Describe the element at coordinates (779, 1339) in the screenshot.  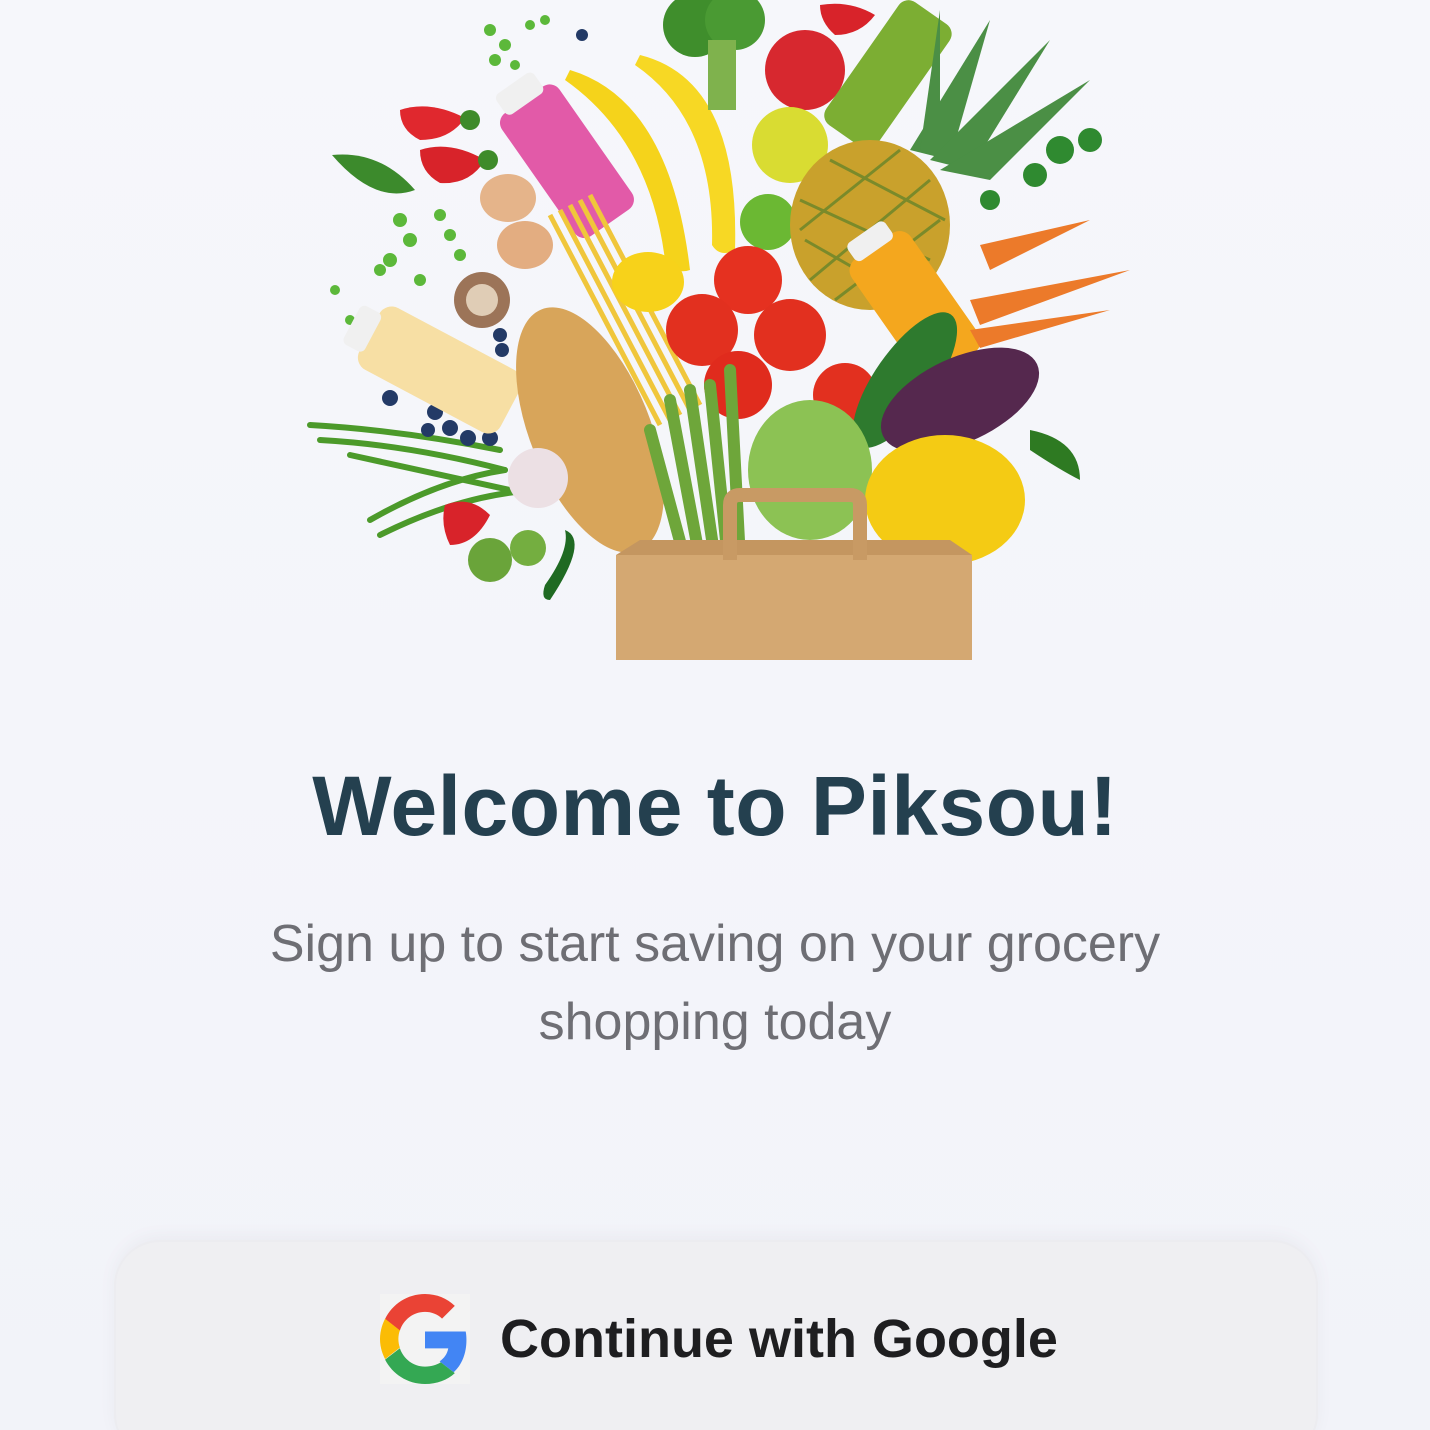
I see `continue-with-google-label: Continue with Google` at that location.